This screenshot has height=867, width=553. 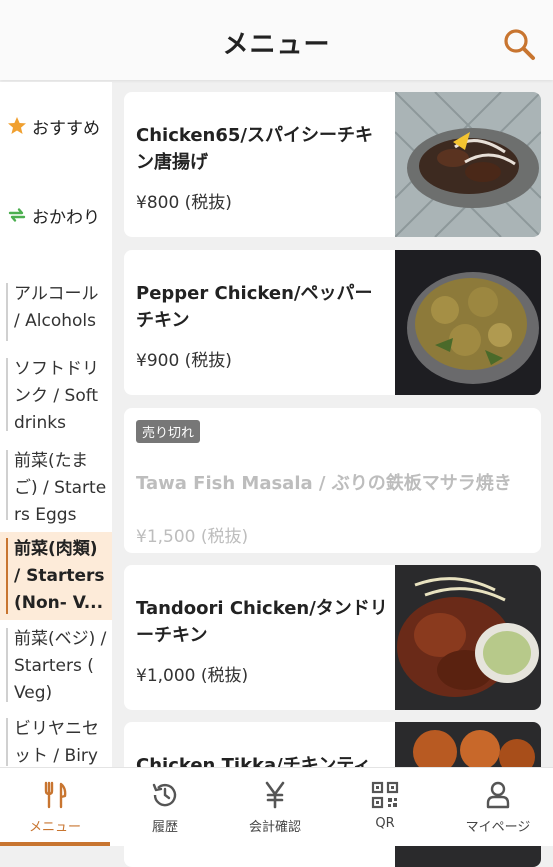 I want to click on menu-item-card: Chicken65/スパイシーチキン唐揚げ ¥800 (税抜), so click(x=332, y=164).